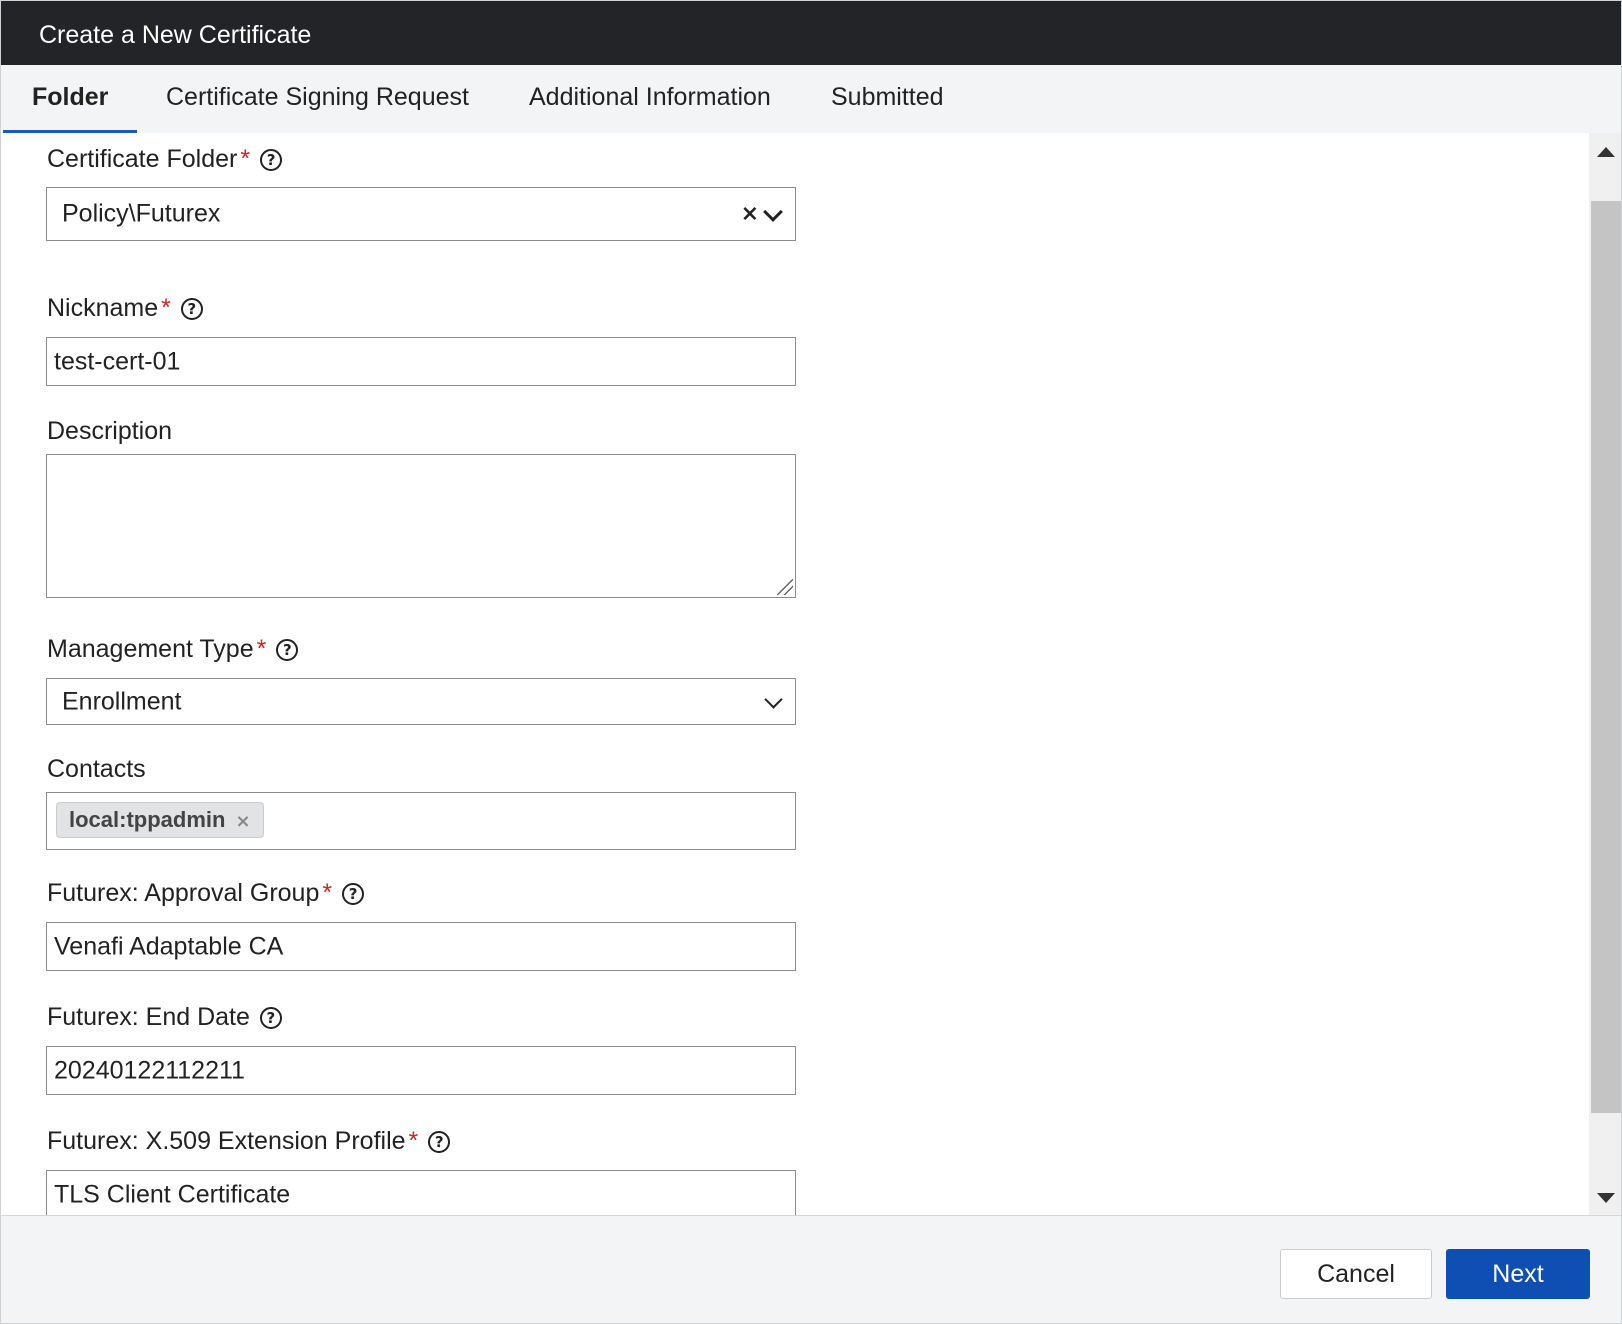 The width and height of the screenshot is (1622, 1324). I want to click on certificate-folder-label: Certificate Folder *?, so click(165, 159).